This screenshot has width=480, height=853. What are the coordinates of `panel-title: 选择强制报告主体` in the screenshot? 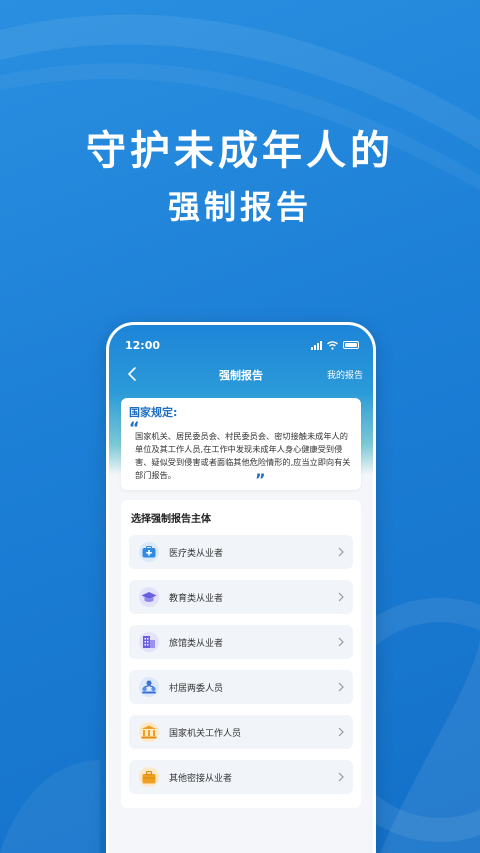 It's located at (171, 519).